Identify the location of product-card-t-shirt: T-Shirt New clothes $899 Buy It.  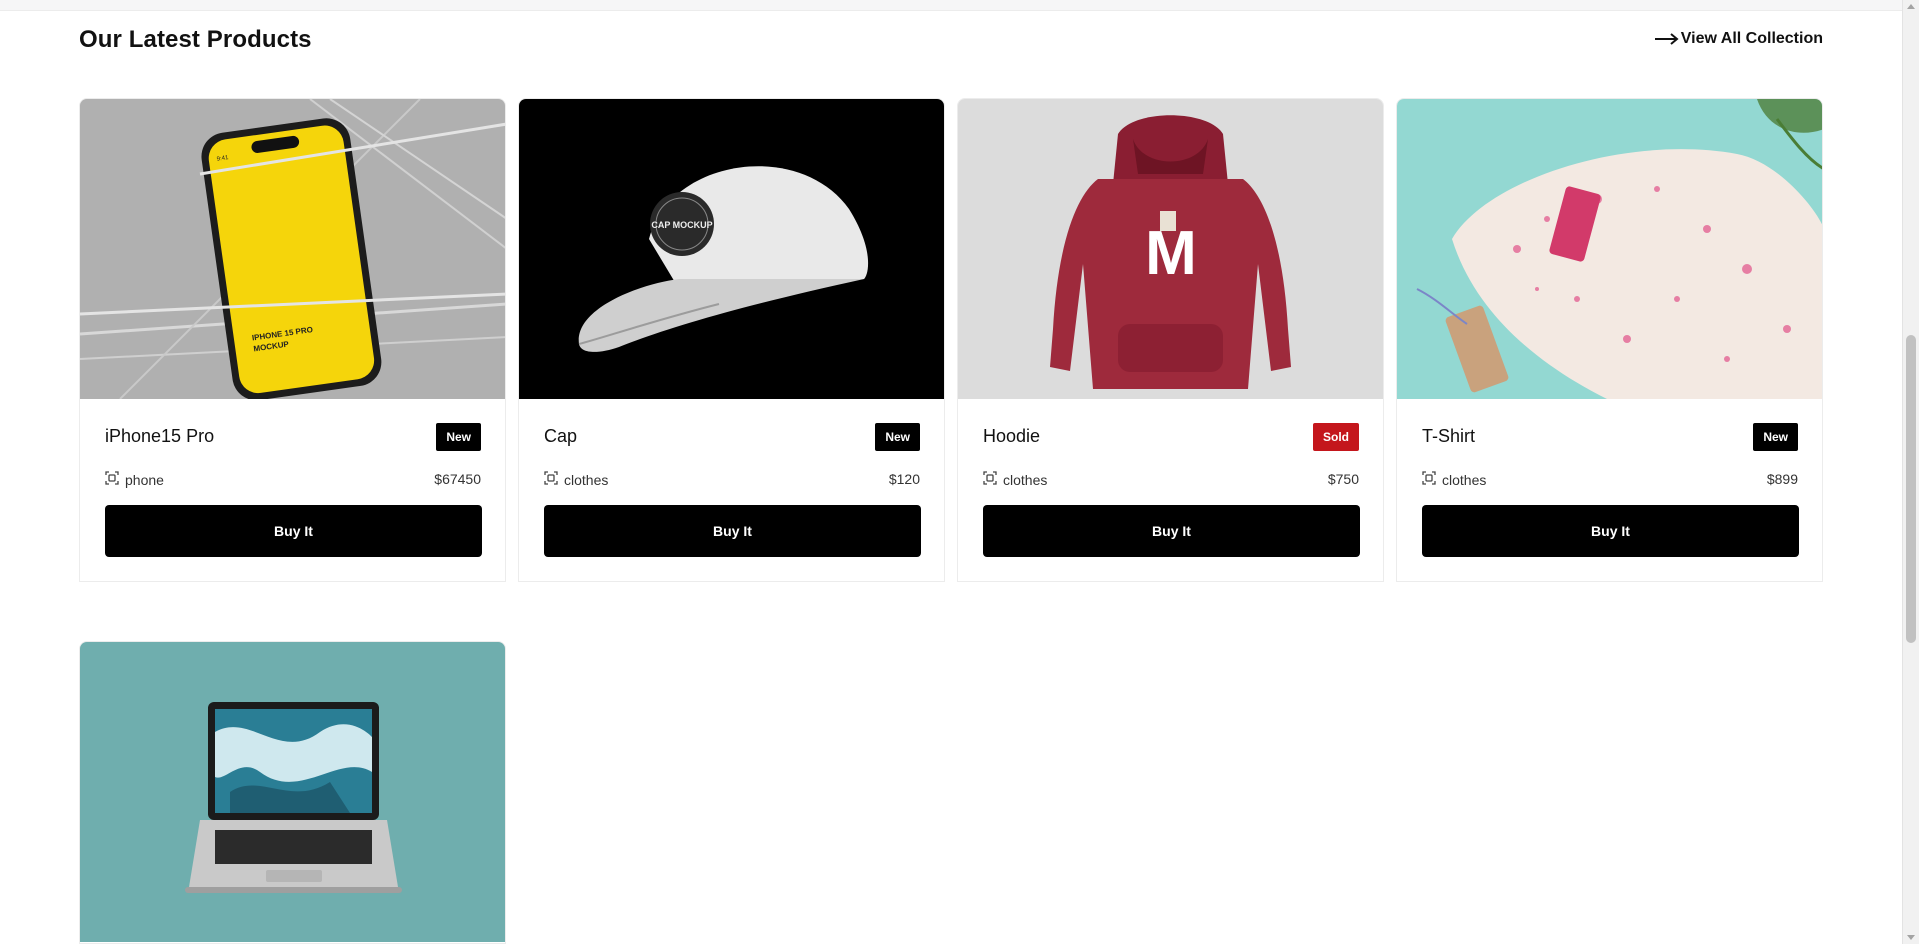
(1609, 340).